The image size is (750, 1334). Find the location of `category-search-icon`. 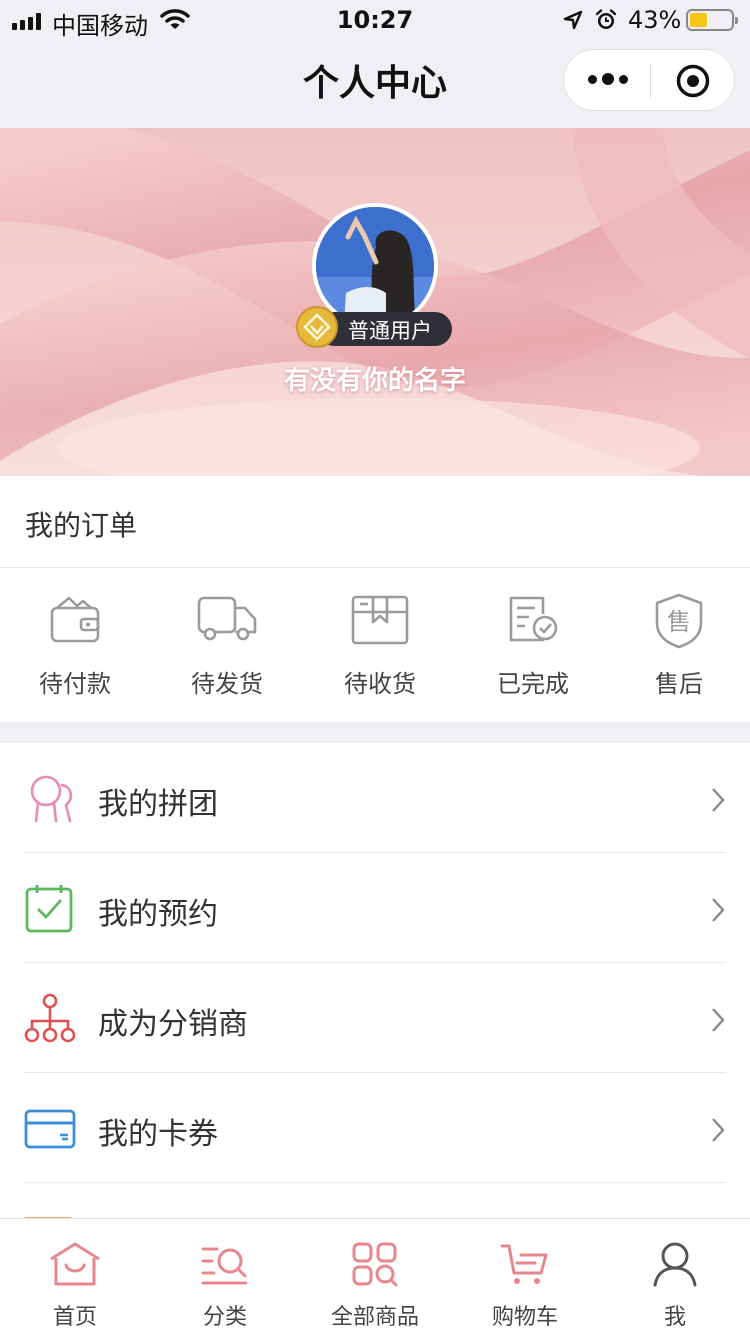

category-search-icon is located at coordinates (224, 1266).